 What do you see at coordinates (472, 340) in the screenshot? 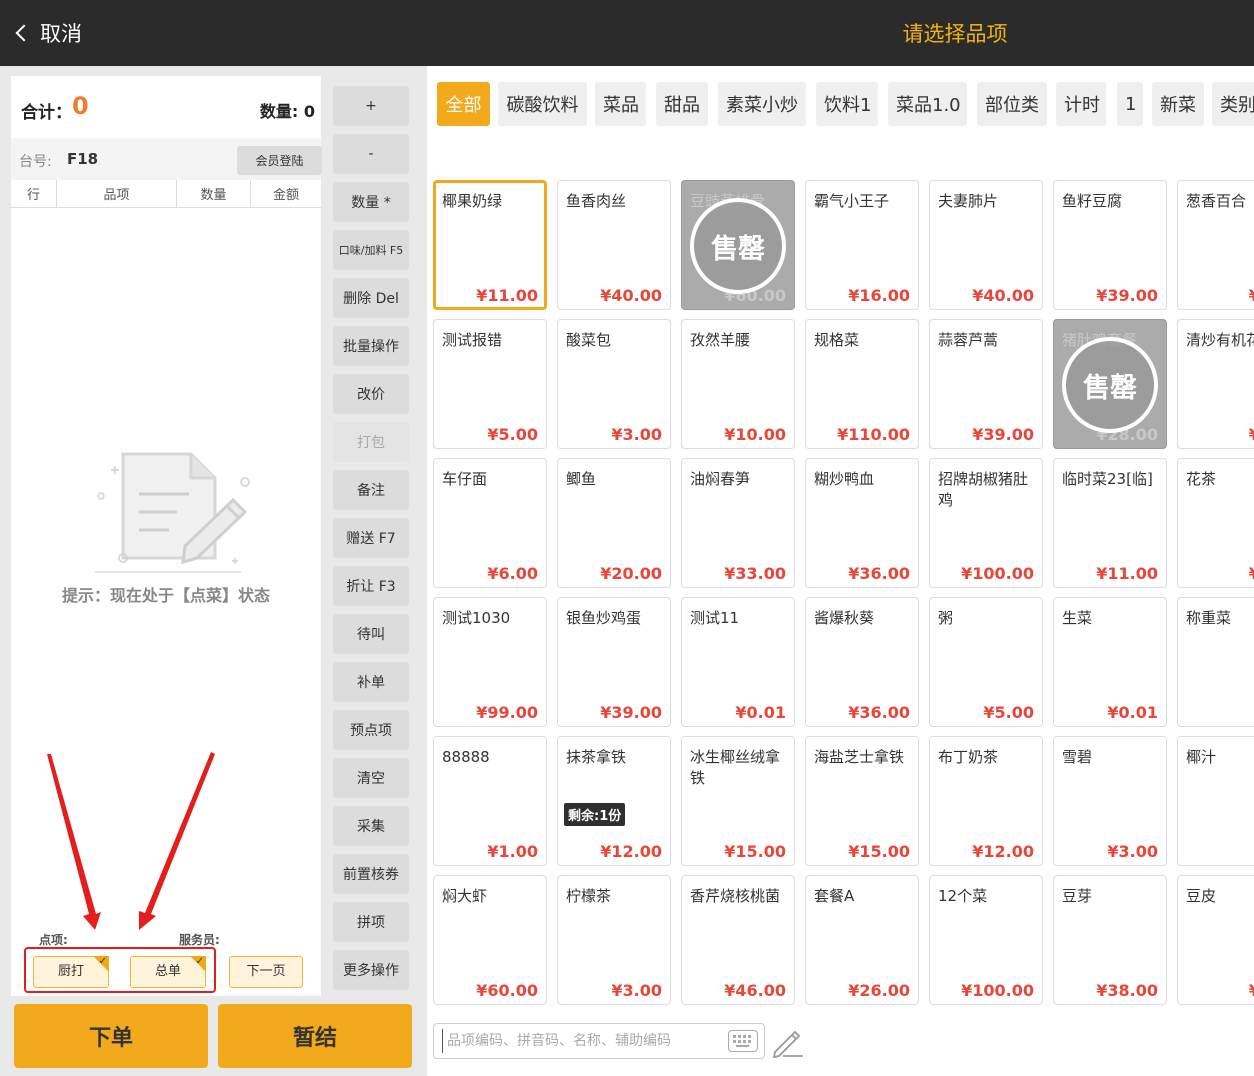
I see `product-name: 测试报错` at bounding box center [472, 340].